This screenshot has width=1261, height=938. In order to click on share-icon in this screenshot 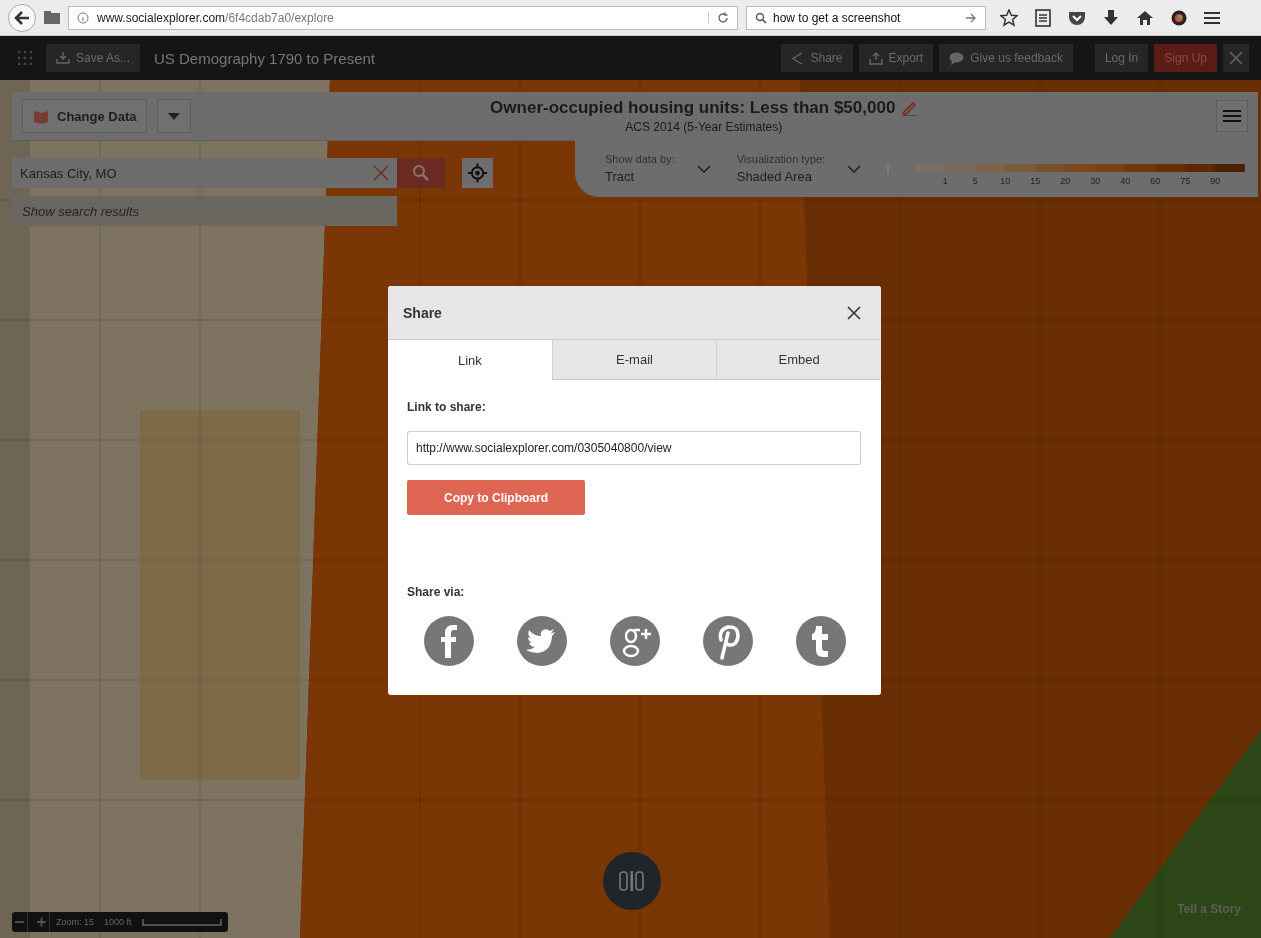, I will do `click(798, 58)`.